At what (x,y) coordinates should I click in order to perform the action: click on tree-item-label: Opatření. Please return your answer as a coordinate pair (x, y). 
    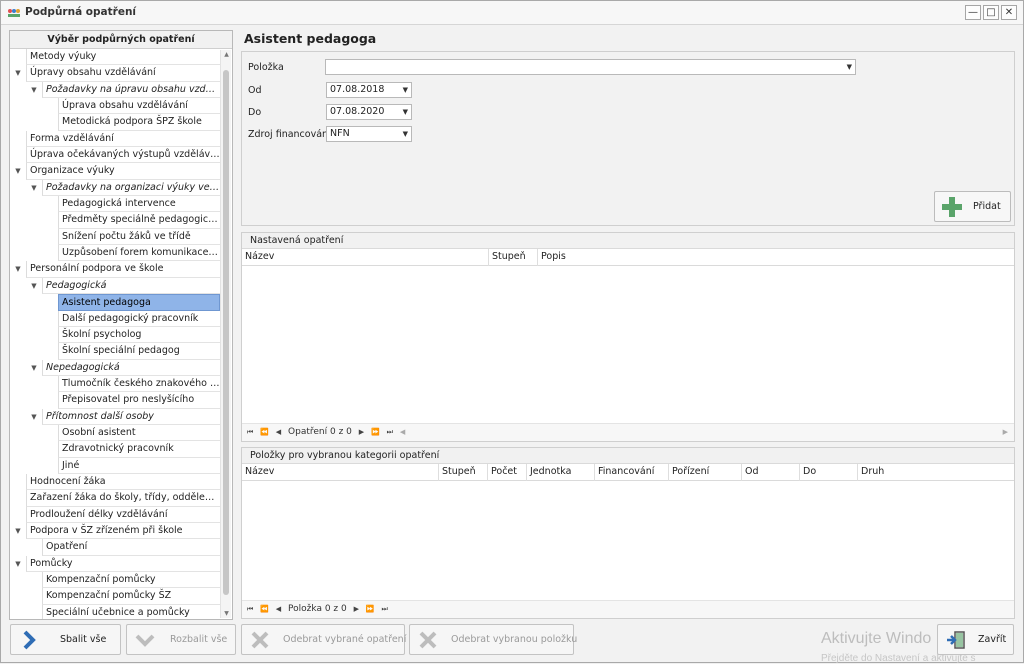
    Looking at the image, I should click on (131, 547).